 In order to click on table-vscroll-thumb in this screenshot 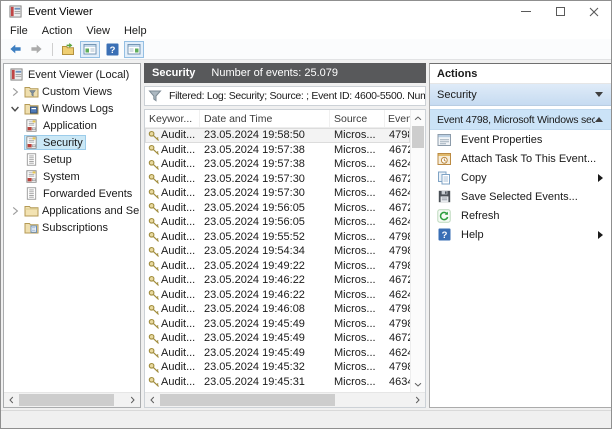, I will do `click(418, 137)`.